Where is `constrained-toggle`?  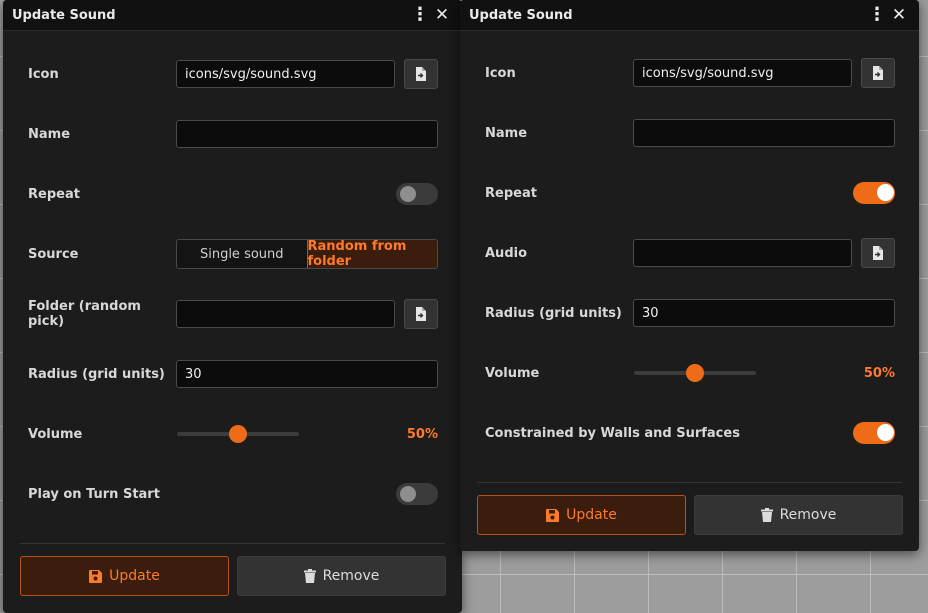 constrained-toggle is located at coordinates (874, 433).